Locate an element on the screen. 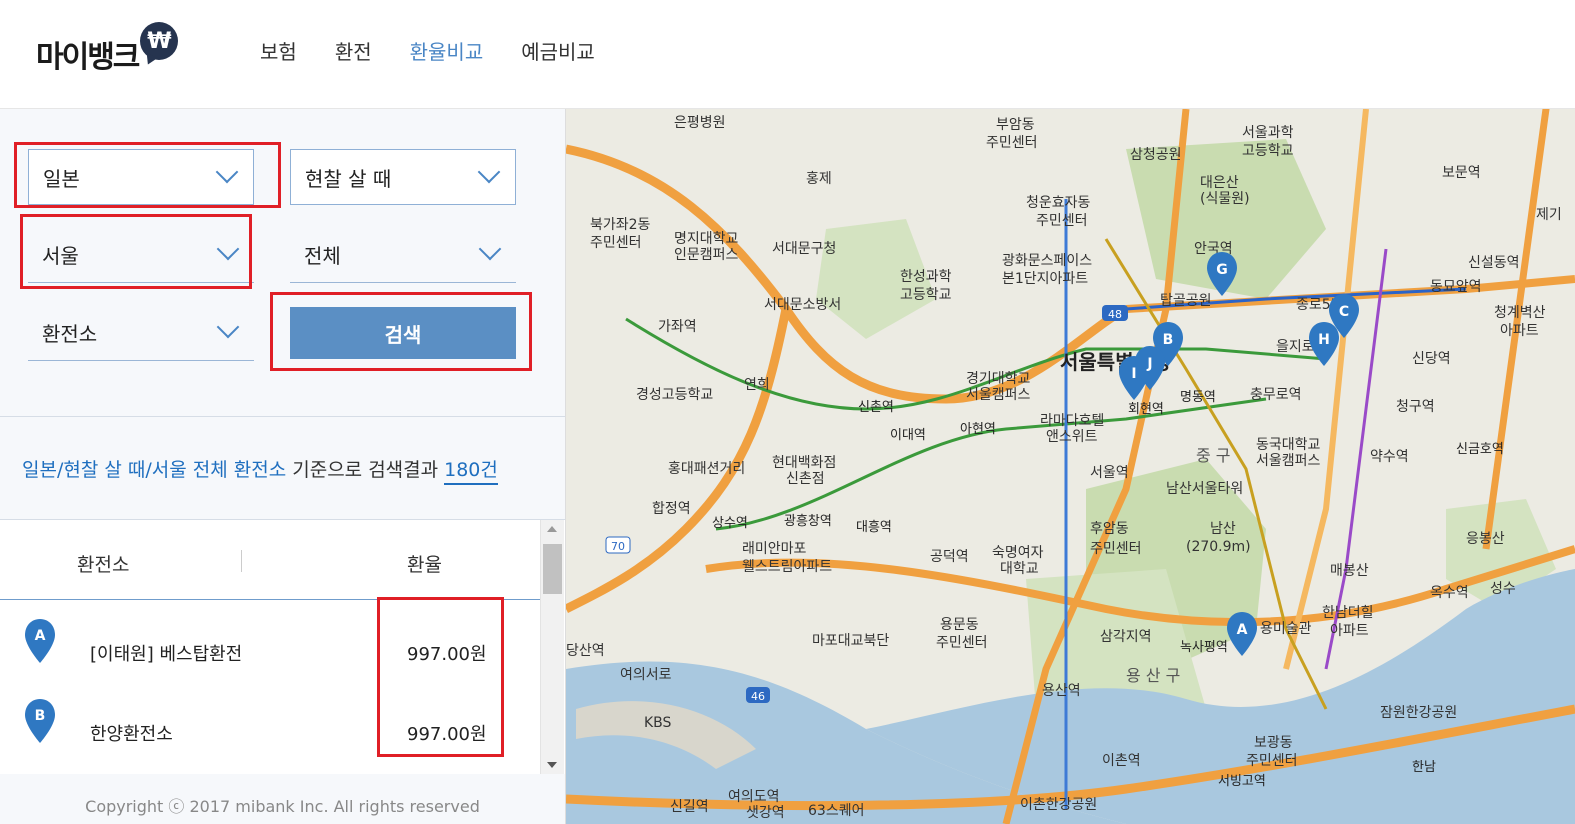  header-divider is located at coordinates (270, 599).